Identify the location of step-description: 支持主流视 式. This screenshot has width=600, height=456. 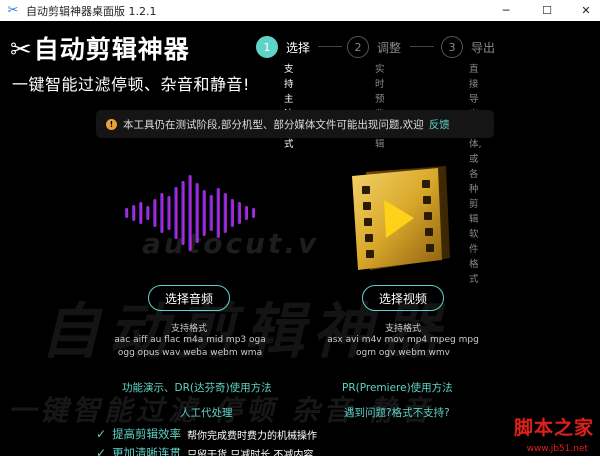
(289, 107).